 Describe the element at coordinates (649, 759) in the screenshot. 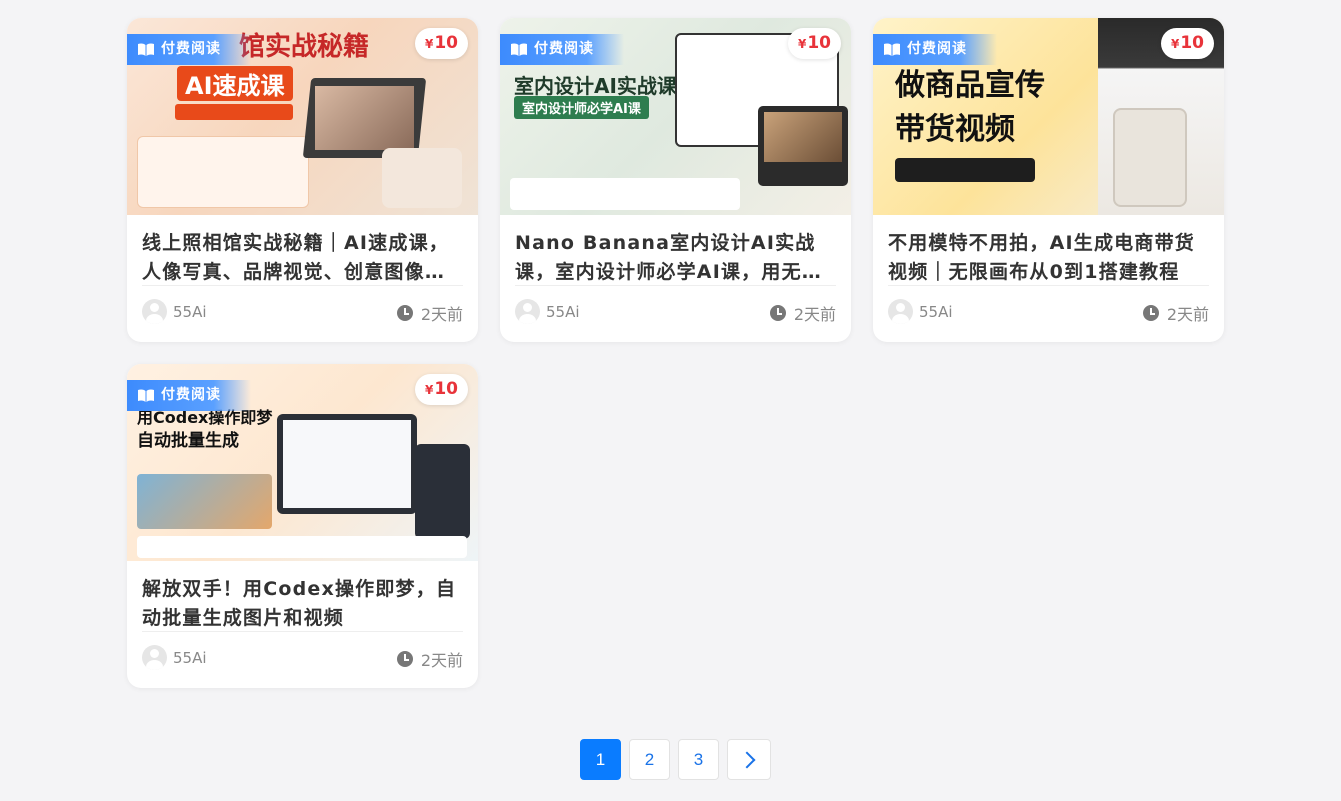

I see `page-button-2: 2` at that location.